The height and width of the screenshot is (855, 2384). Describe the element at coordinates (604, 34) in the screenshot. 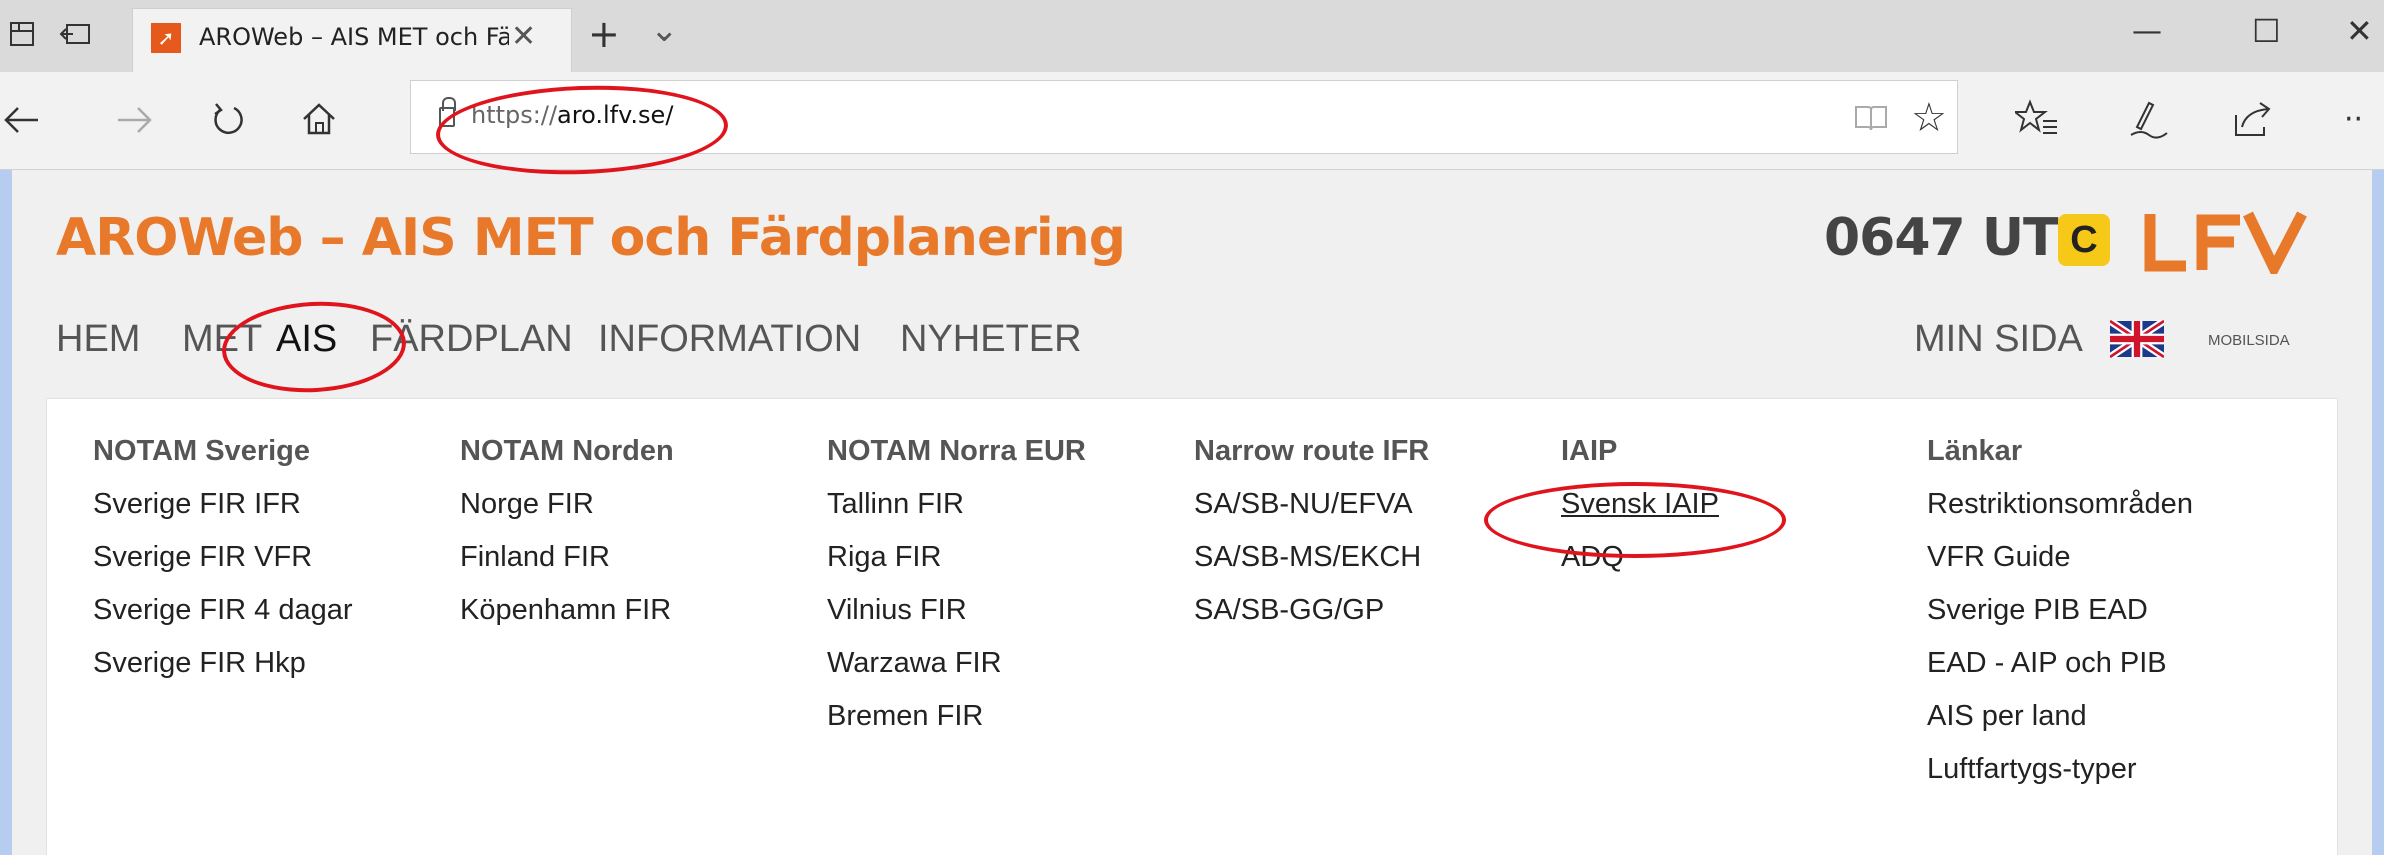

I see `new-tab-button: +` at that location.